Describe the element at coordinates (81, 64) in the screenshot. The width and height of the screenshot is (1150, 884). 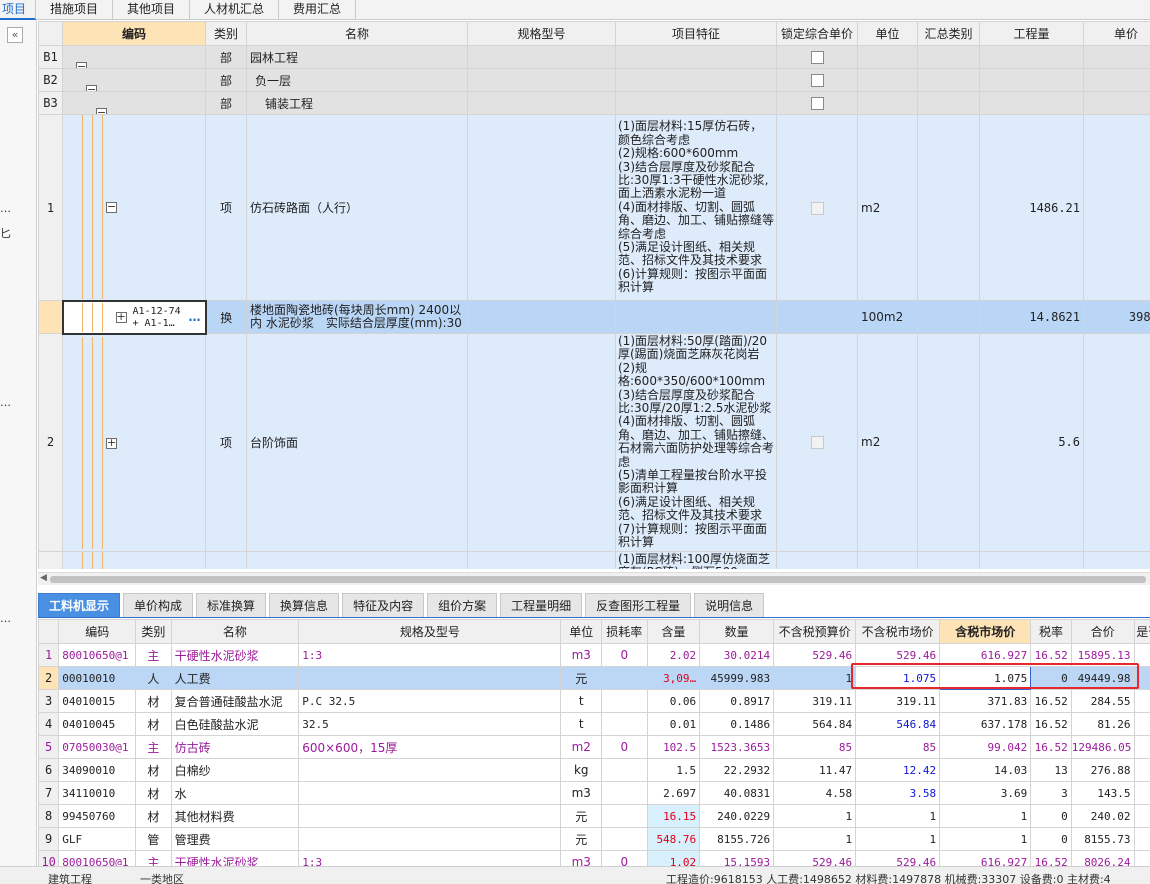
I see `collapse-node-icon: −` at that location.